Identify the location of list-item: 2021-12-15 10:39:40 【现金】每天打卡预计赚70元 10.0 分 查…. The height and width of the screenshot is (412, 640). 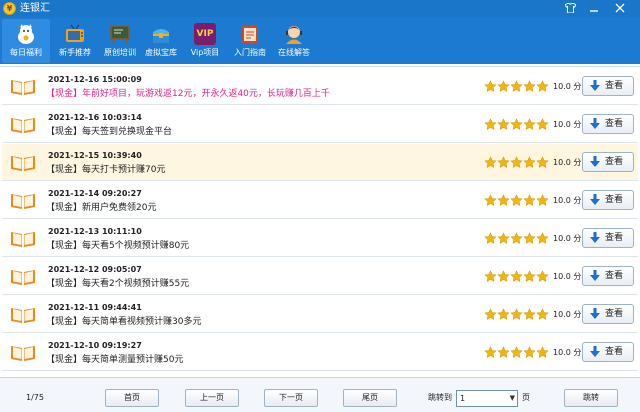
(320, 162).